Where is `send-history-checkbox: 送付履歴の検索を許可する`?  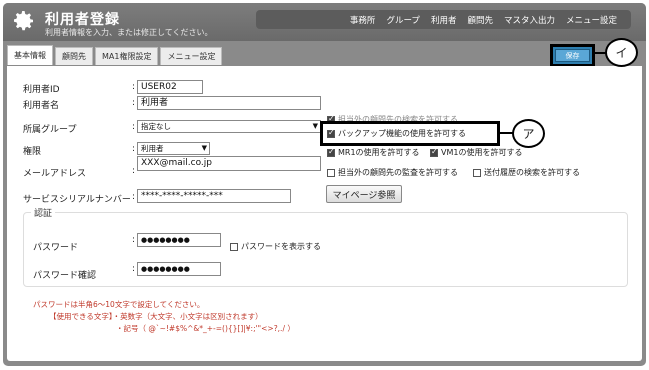 send-history-checkbox: 送付履歴の検索を許可する is located at coordinates (526, 172).